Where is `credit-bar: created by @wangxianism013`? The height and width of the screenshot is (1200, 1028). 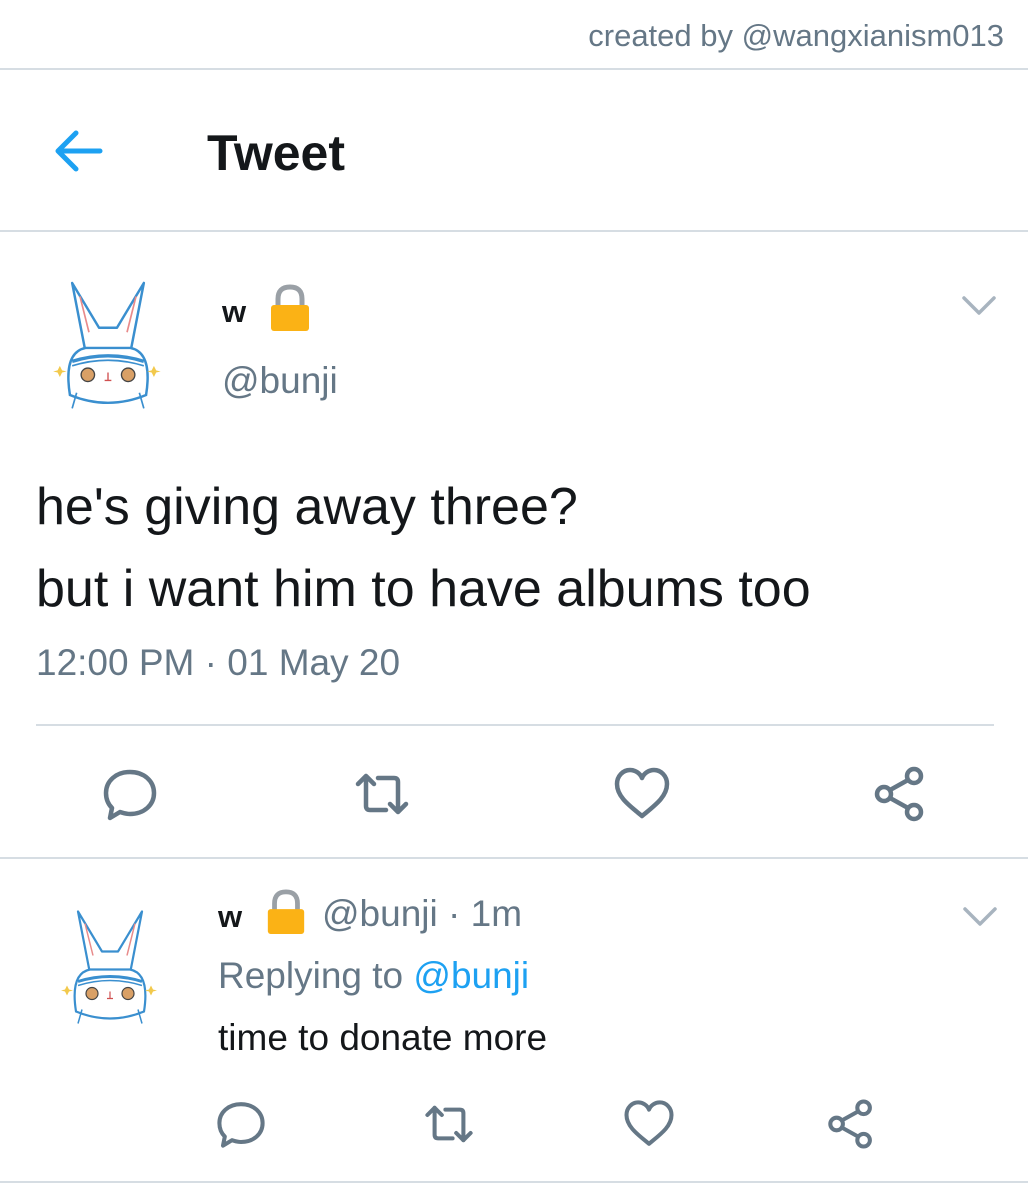 credit-bar: created by @wangxianism013 is located at coordinates (514, 35).